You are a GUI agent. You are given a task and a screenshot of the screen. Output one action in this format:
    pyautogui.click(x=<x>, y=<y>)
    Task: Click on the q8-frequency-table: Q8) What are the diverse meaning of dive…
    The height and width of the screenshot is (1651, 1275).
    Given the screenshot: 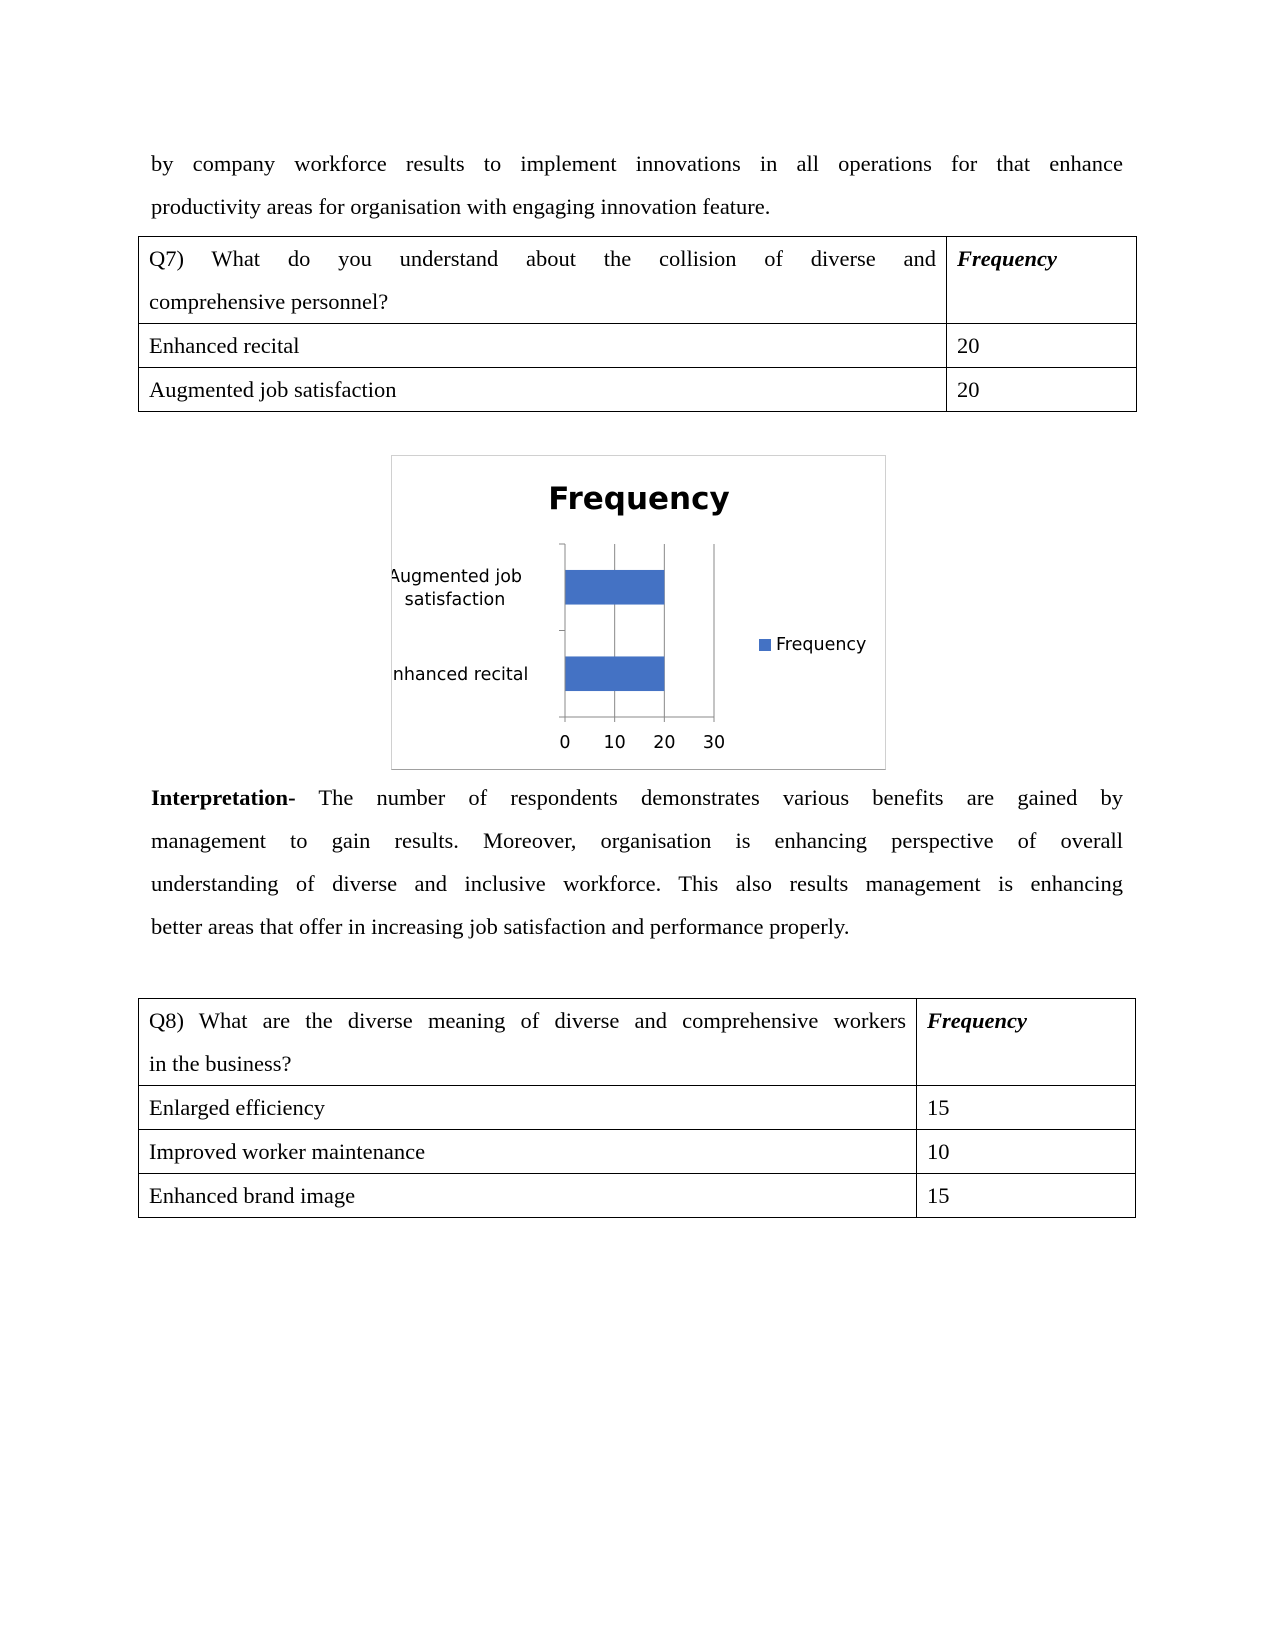 What is the action you would take?
    pyautogui.click(x=637, y=1108)
    